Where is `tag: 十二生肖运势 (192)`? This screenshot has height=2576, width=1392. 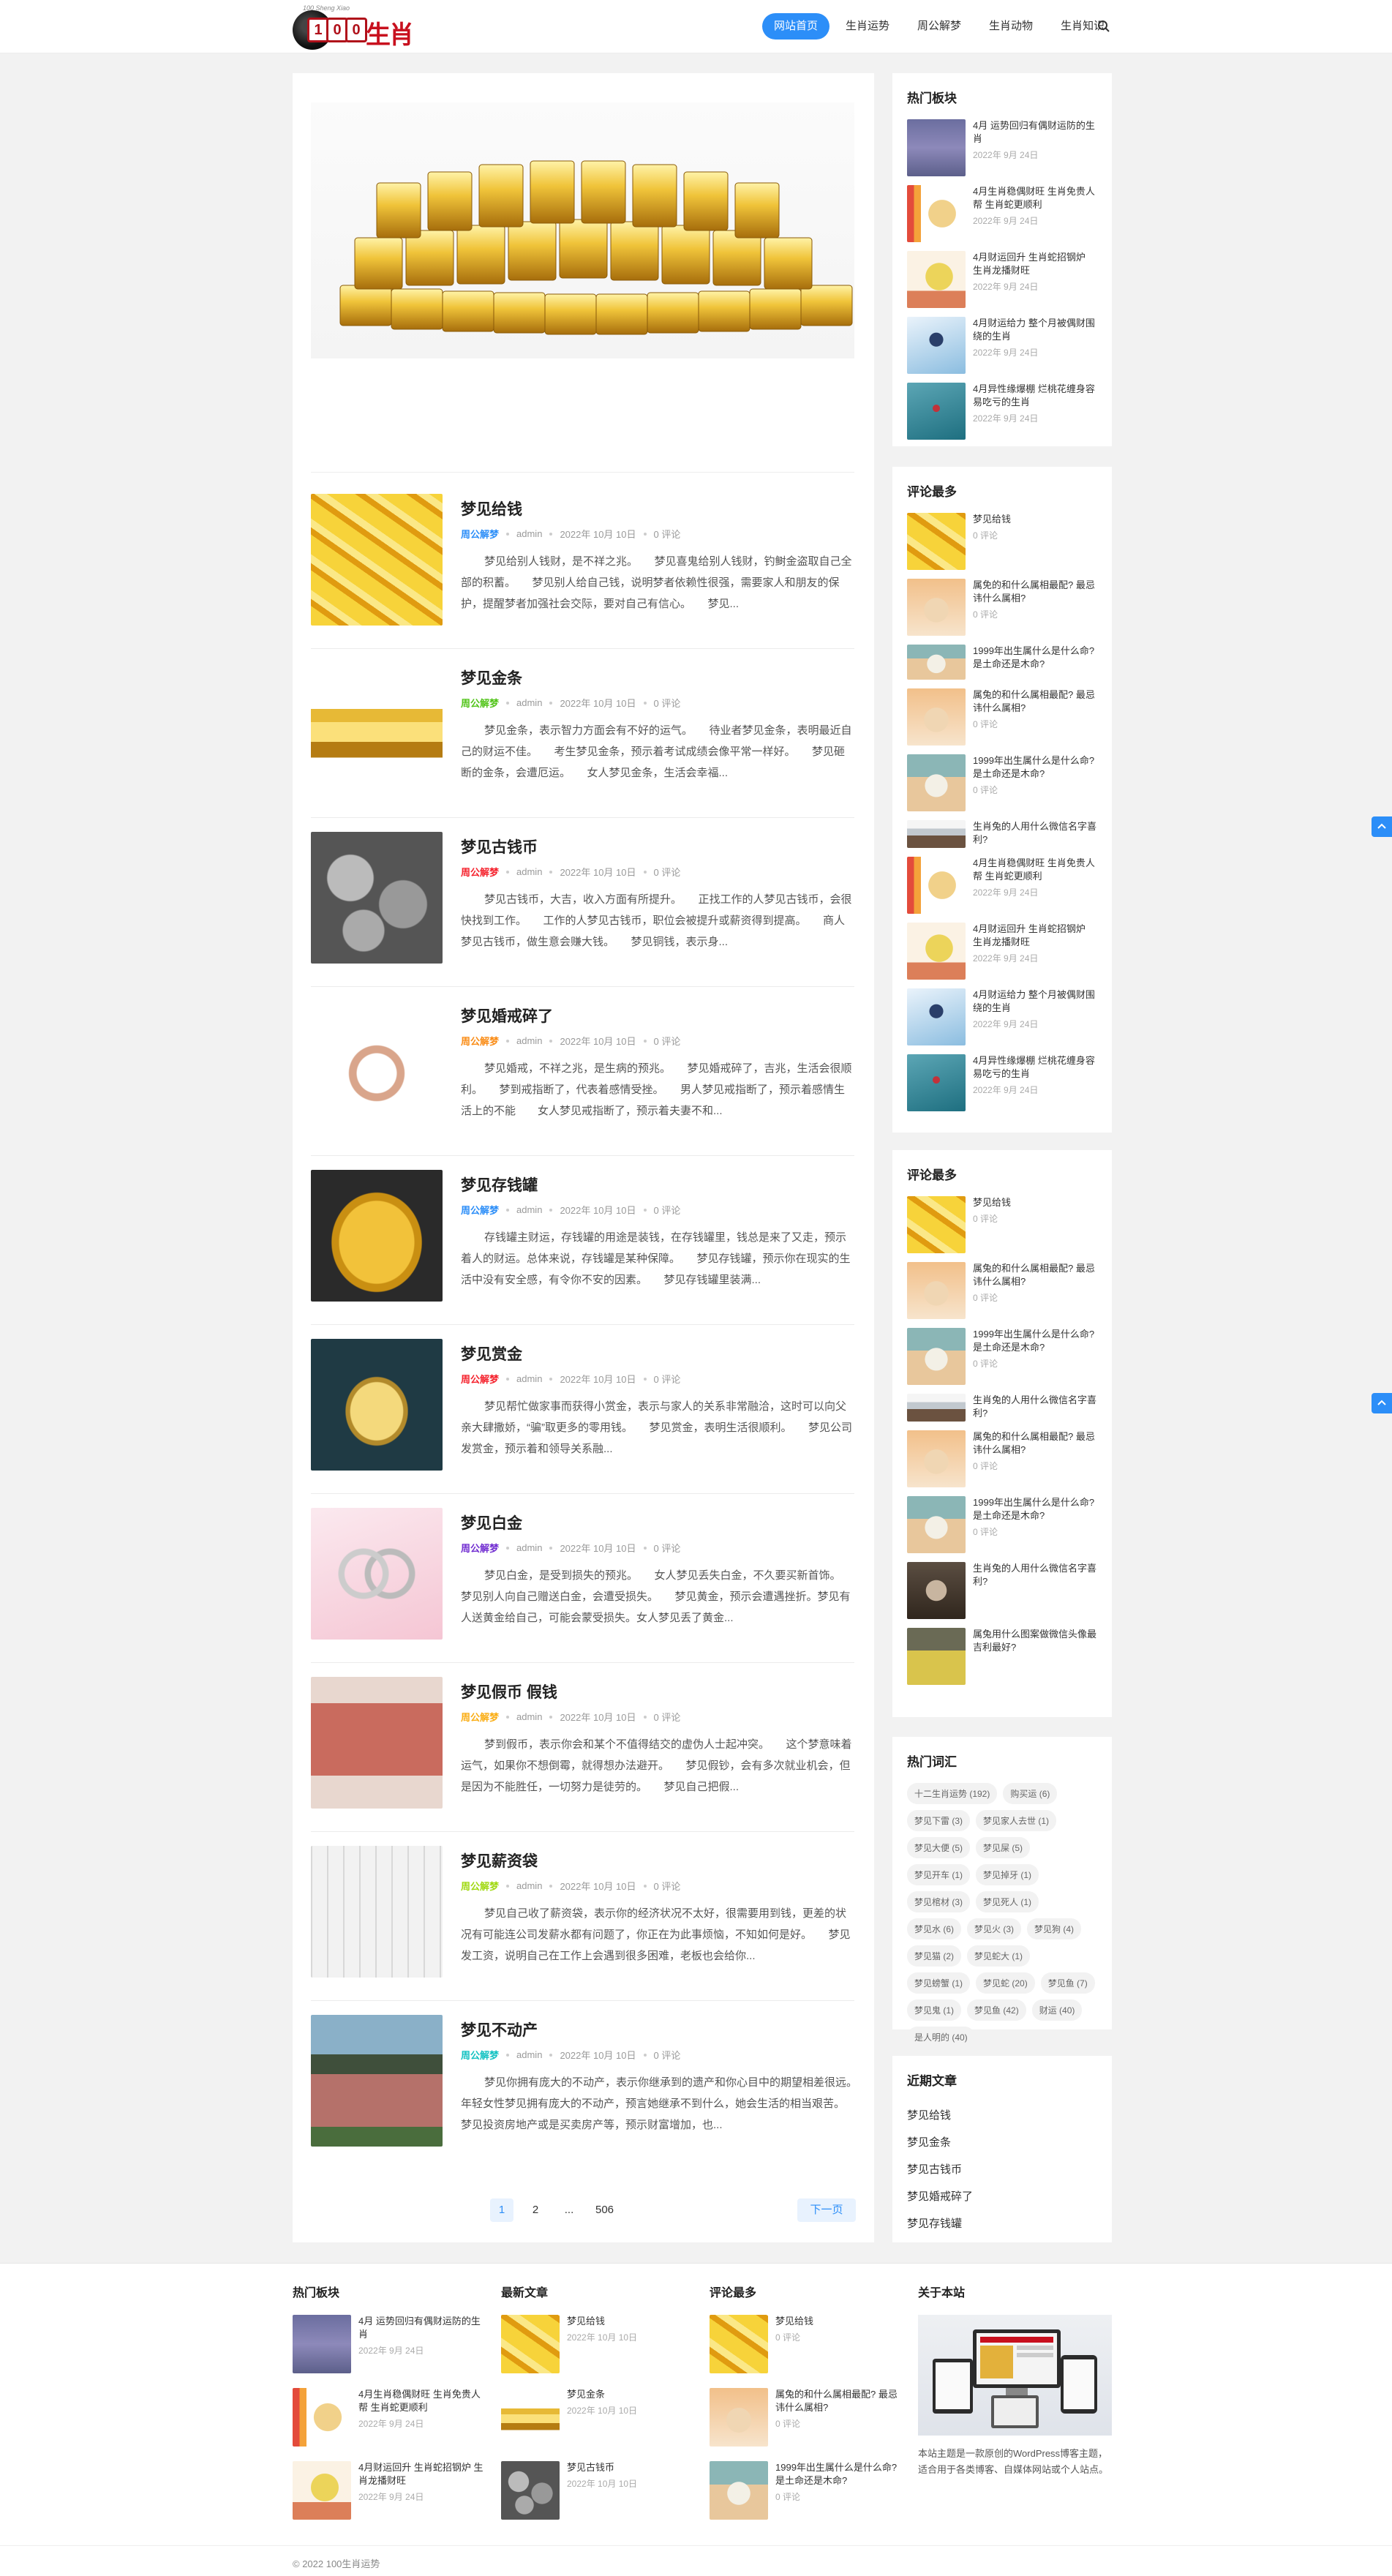
tag: 十二生肖运势 (192) is located at coordinates (952, 1793).